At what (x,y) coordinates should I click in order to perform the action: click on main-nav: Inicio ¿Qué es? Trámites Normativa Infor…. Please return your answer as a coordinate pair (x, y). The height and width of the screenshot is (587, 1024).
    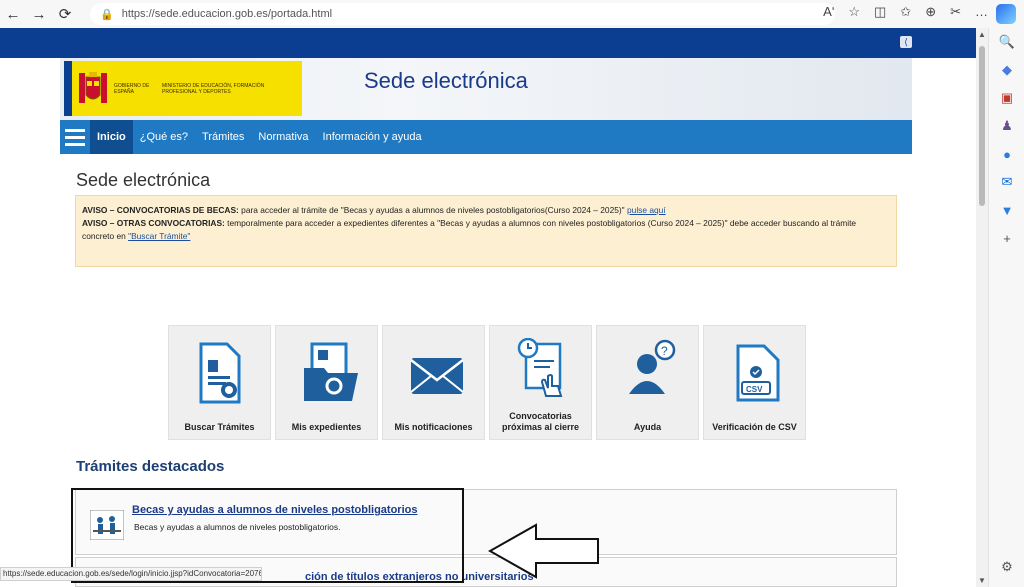
    Looking at the image, I should click on (486, 137).